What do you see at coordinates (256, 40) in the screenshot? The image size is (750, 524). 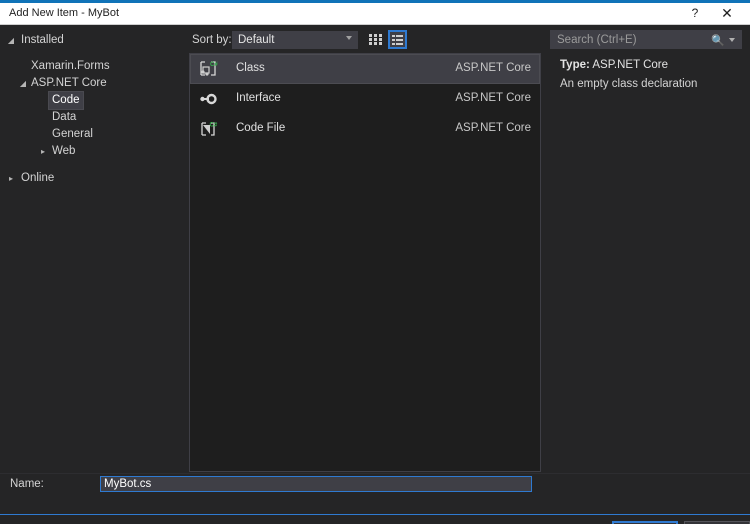 I see `sort-by-value: Default` at bounding box center [256, 40].